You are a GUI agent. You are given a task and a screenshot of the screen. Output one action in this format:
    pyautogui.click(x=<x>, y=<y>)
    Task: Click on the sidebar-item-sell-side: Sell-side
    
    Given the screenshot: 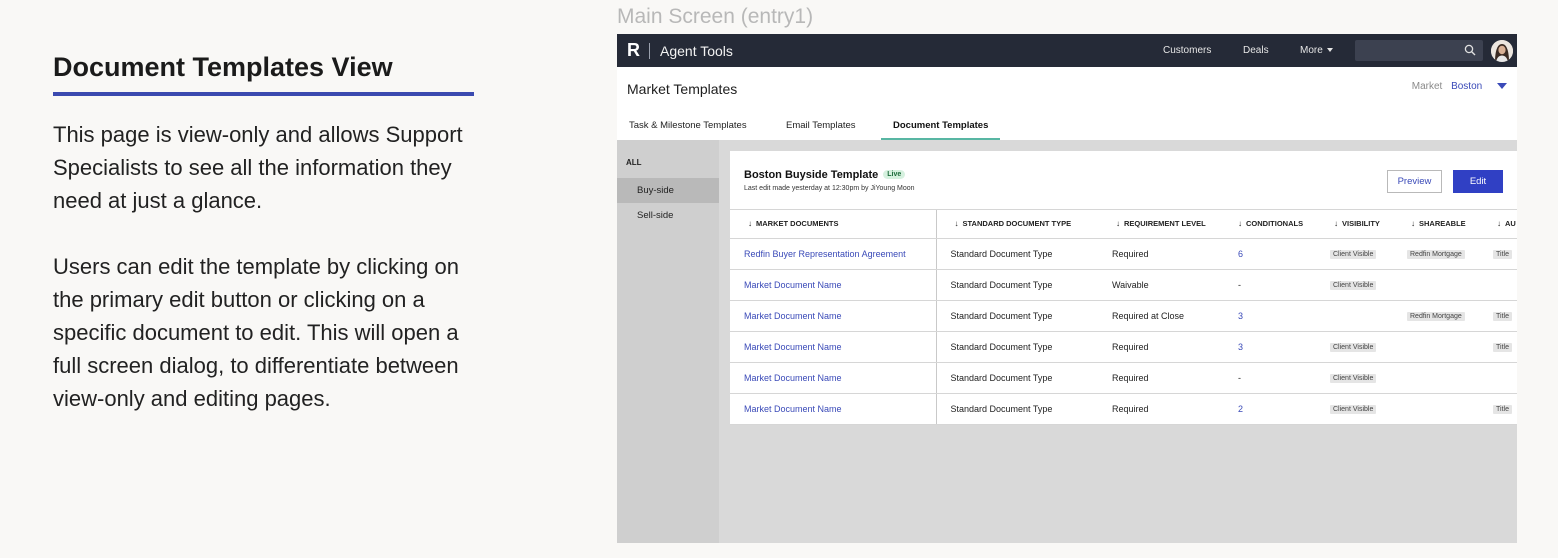 What is the action you would take?
    pyautogui.click(x=668, y=215)
    